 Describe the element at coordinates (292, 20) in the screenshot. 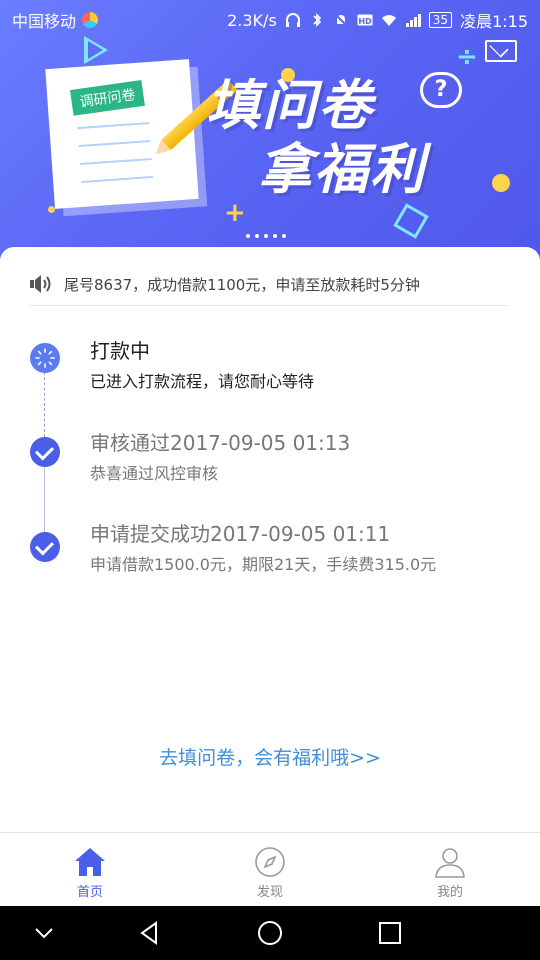

I see `headset-icon` at that location.